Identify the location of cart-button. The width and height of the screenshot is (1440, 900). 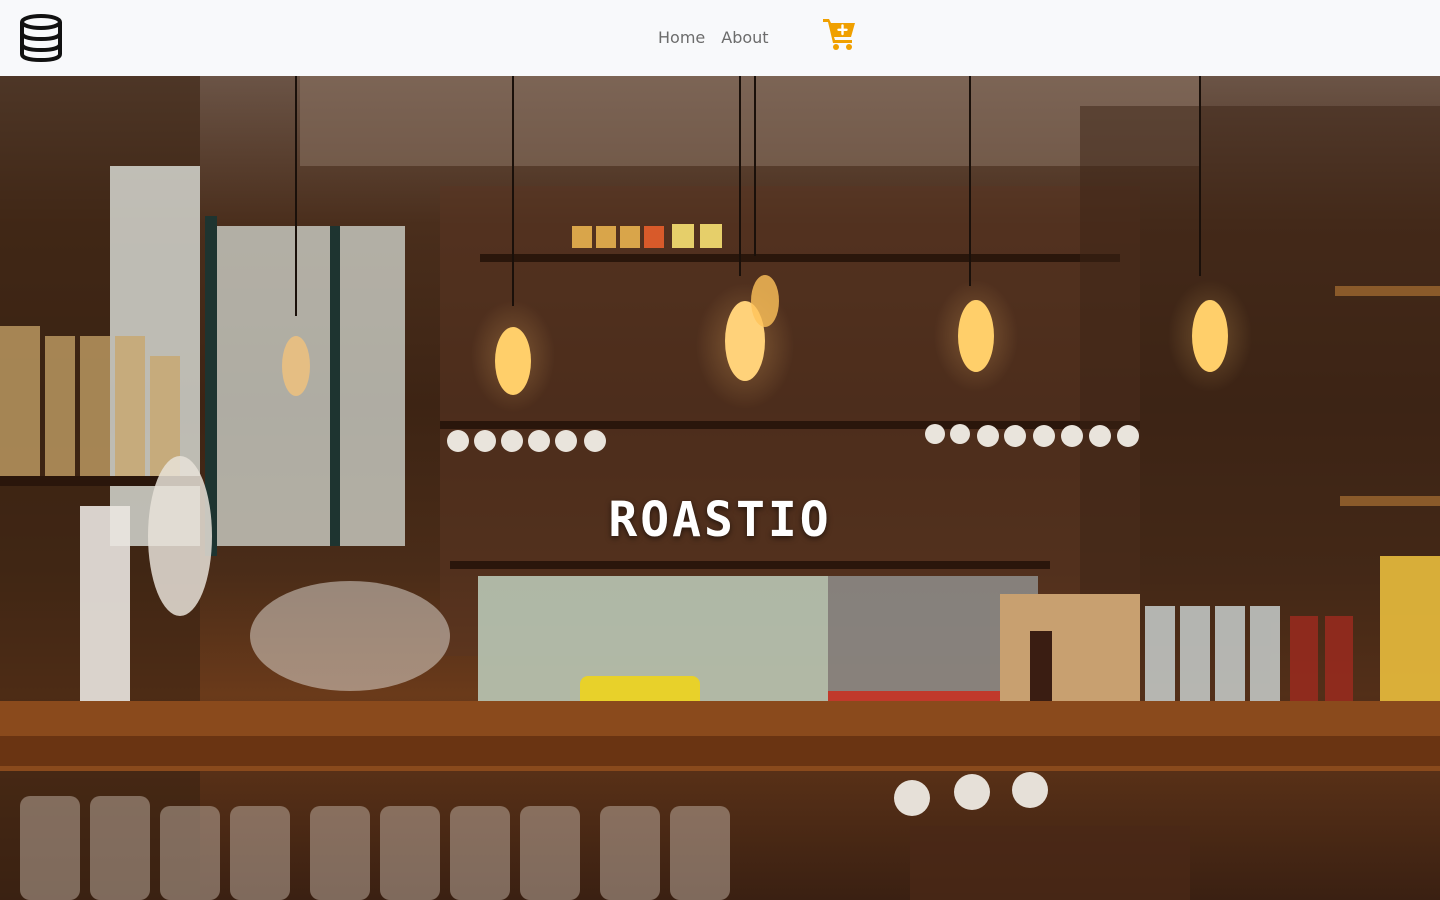
(840, 34).